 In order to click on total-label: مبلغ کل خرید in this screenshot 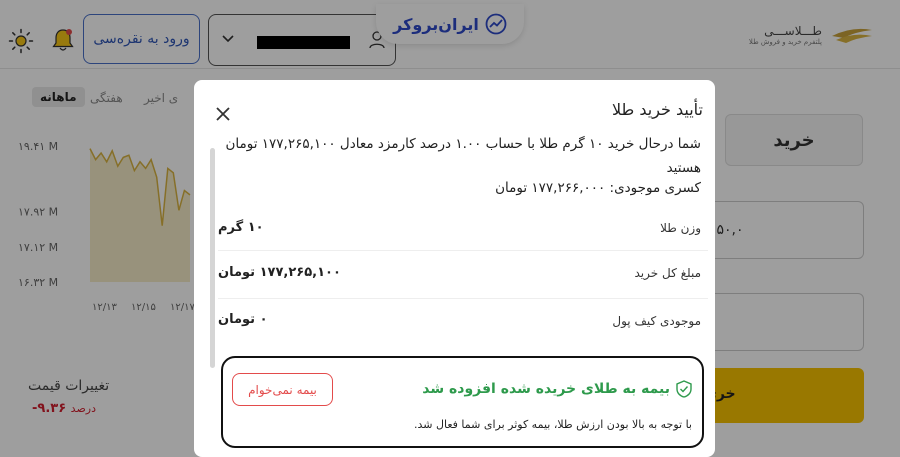, I will do `click(667, 273)`.